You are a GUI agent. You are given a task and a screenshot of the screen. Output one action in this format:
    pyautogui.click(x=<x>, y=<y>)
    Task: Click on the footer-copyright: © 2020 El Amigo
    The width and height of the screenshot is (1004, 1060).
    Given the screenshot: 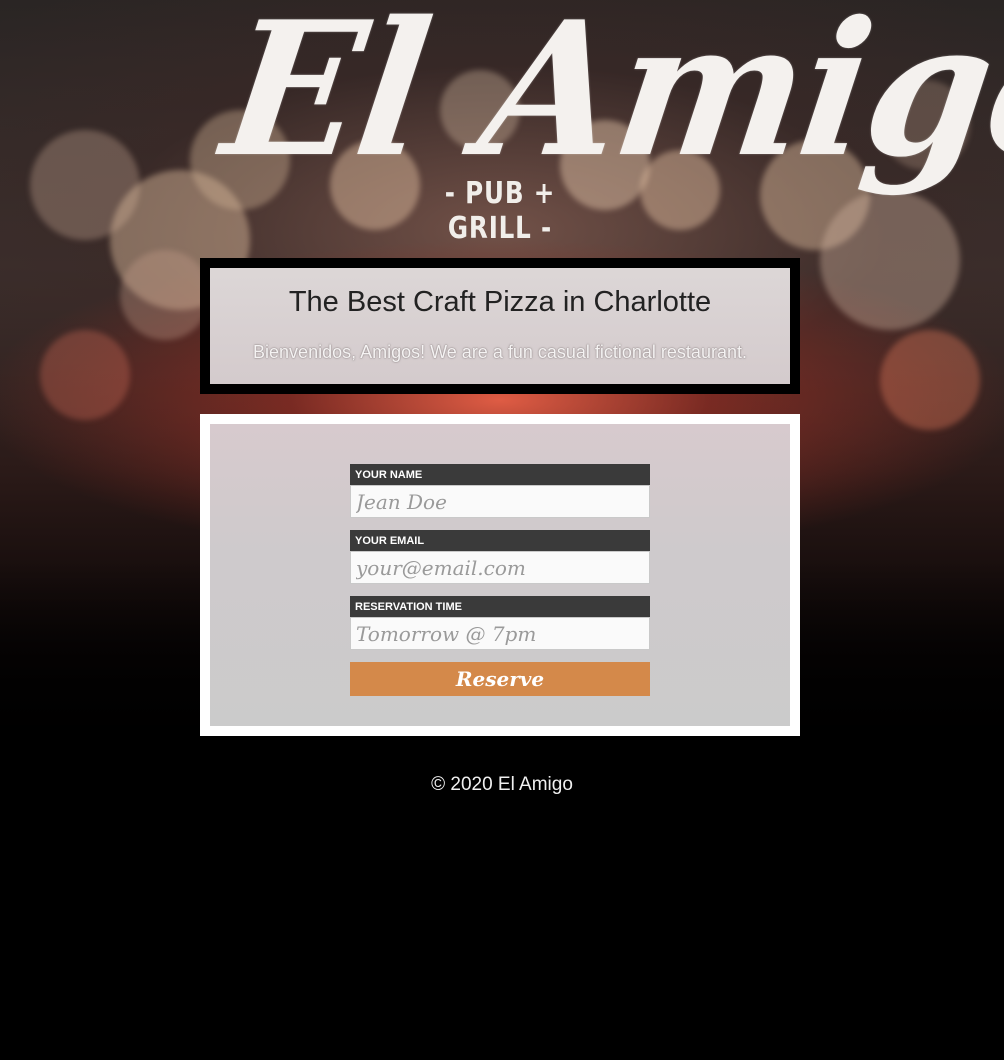 What is the action you would take?
    pyautogui.click(x=502, y=784)
    